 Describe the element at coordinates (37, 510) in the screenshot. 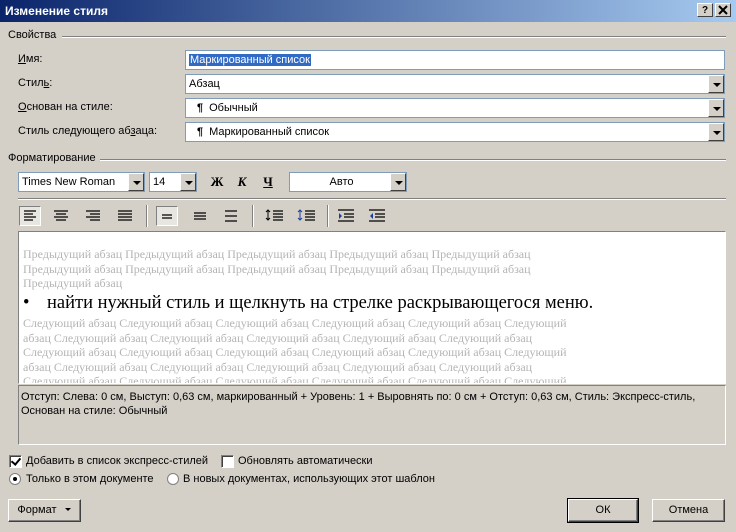

I see `format-button-label: Формат` at that location.